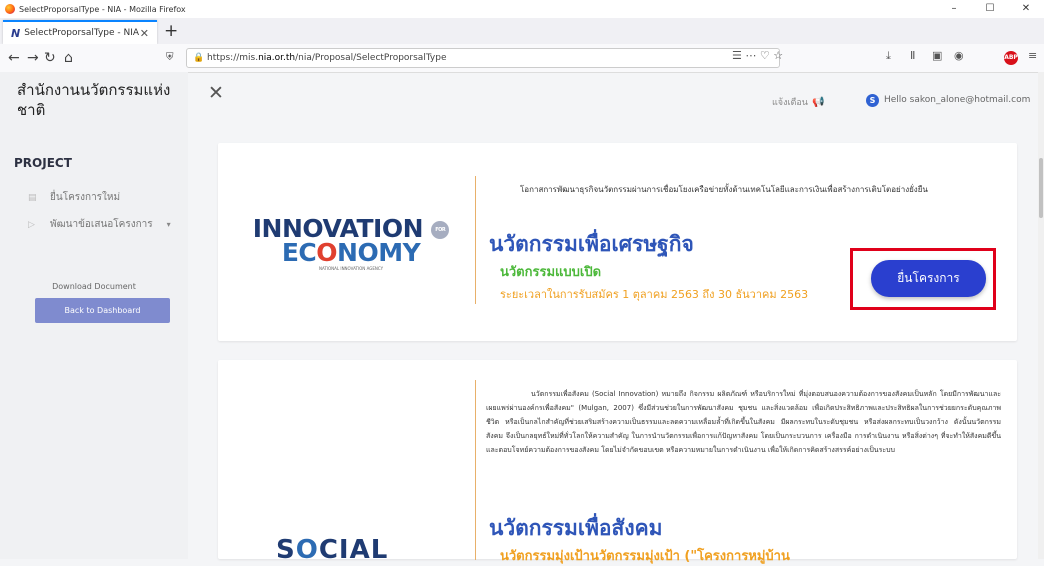 The width and height of the screenshot is (1044, 566). Describe the element at coordinates (199, 58) in the screenshot. I see `lock-icon: 🔒` at that location.